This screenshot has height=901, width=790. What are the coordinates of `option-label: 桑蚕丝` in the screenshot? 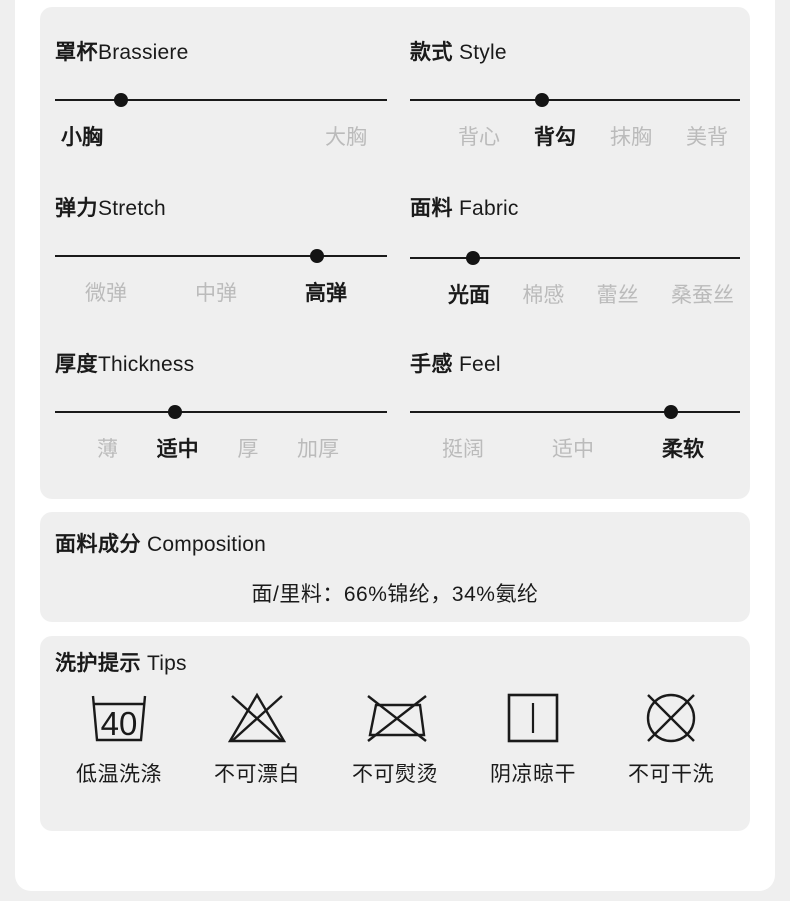 It's located at (702, 295).